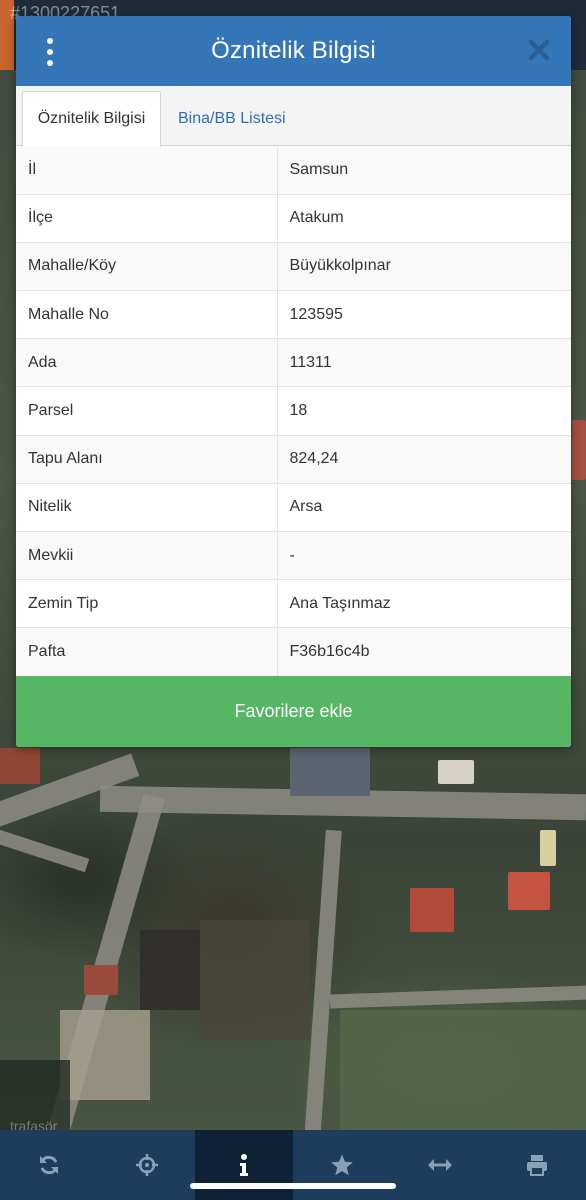  I want to click on table-row: Mevkii -, so click(293, 556).